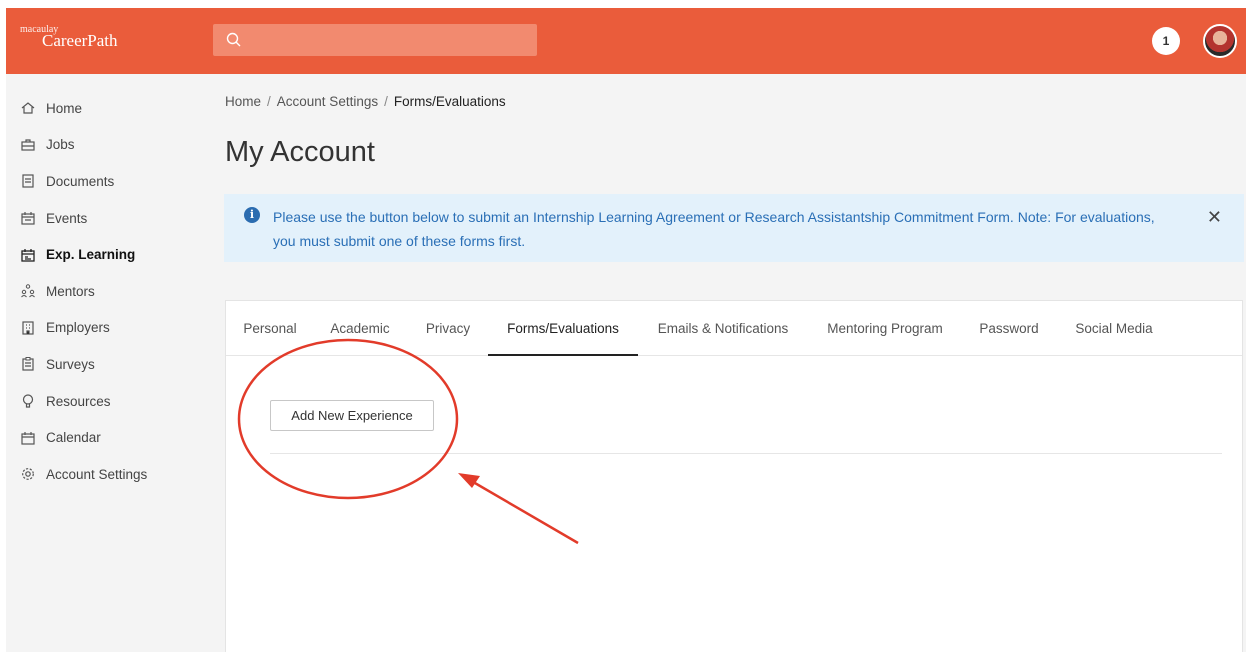 This screenshot has width=1253, height=652. What do you see at coordinates (28, 401) in the screenshot?
I see `lightbulb-icon` at bounding box center [28, 401].